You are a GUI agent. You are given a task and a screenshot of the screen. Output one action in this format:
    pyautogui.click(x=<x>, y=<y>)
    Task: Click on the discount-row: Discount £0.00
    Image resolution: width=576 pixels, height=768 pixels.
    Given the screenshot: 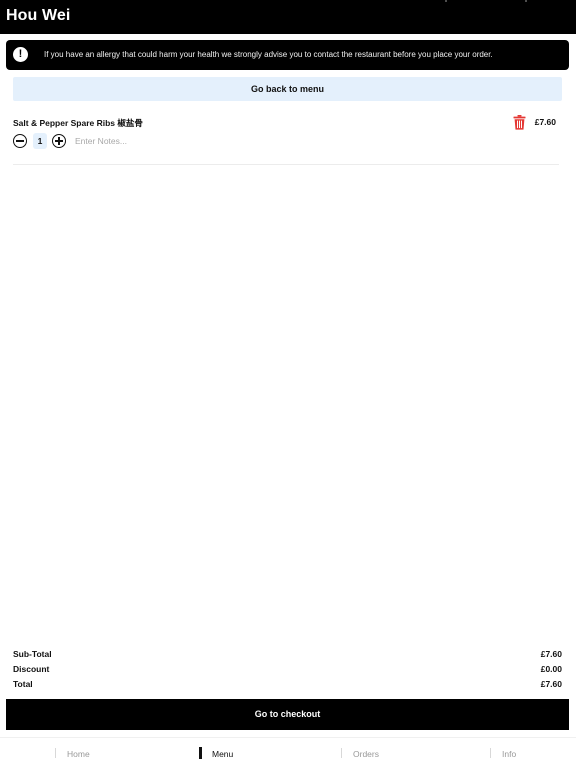 What is the action you would take?
    pyautogui.click(x=287, y=671)
    